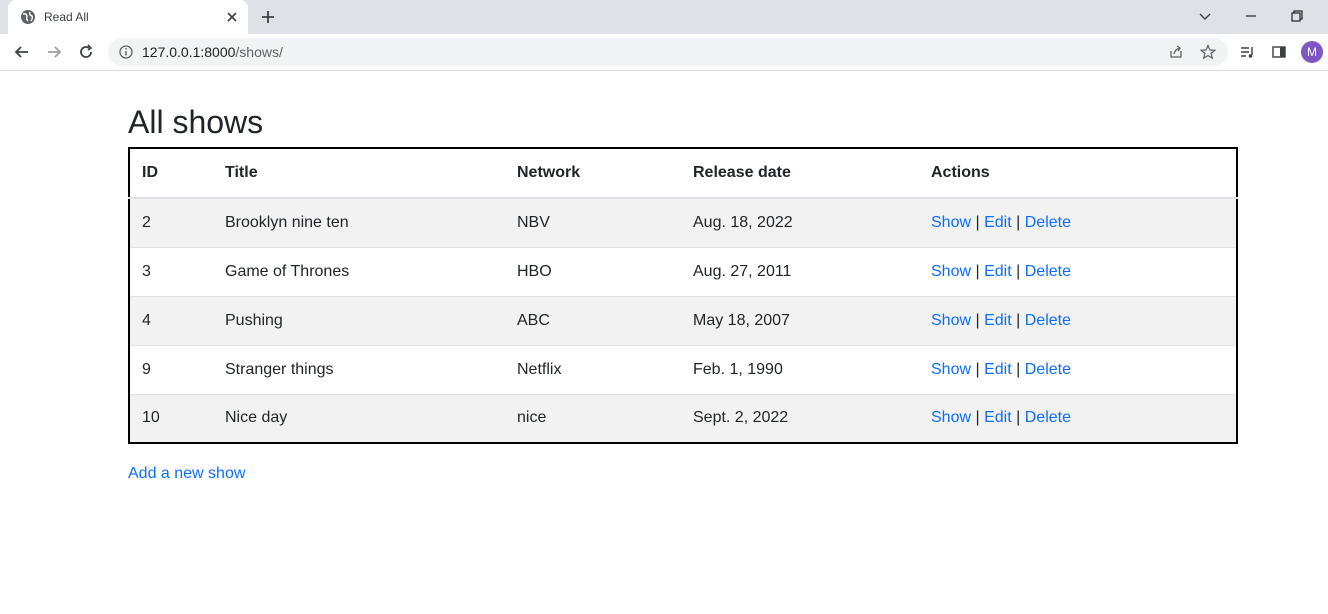  I want to click on cell-title: Game of Thrones, so click(359, 271).